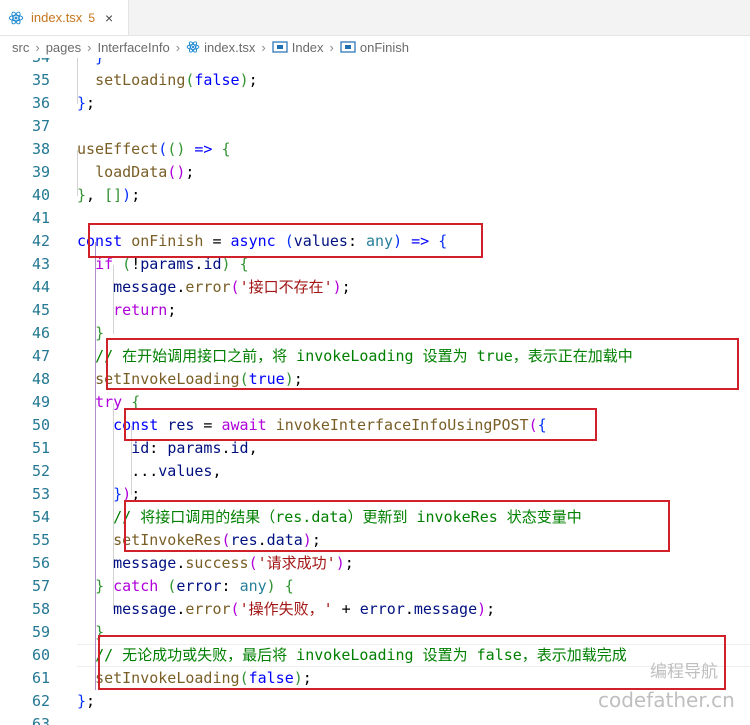 This screenshot has height=725, width=750. Describe the element at coordinates (375, 80) in the screenshot. I see `code-line: 35 setLoading(false);` at that location.